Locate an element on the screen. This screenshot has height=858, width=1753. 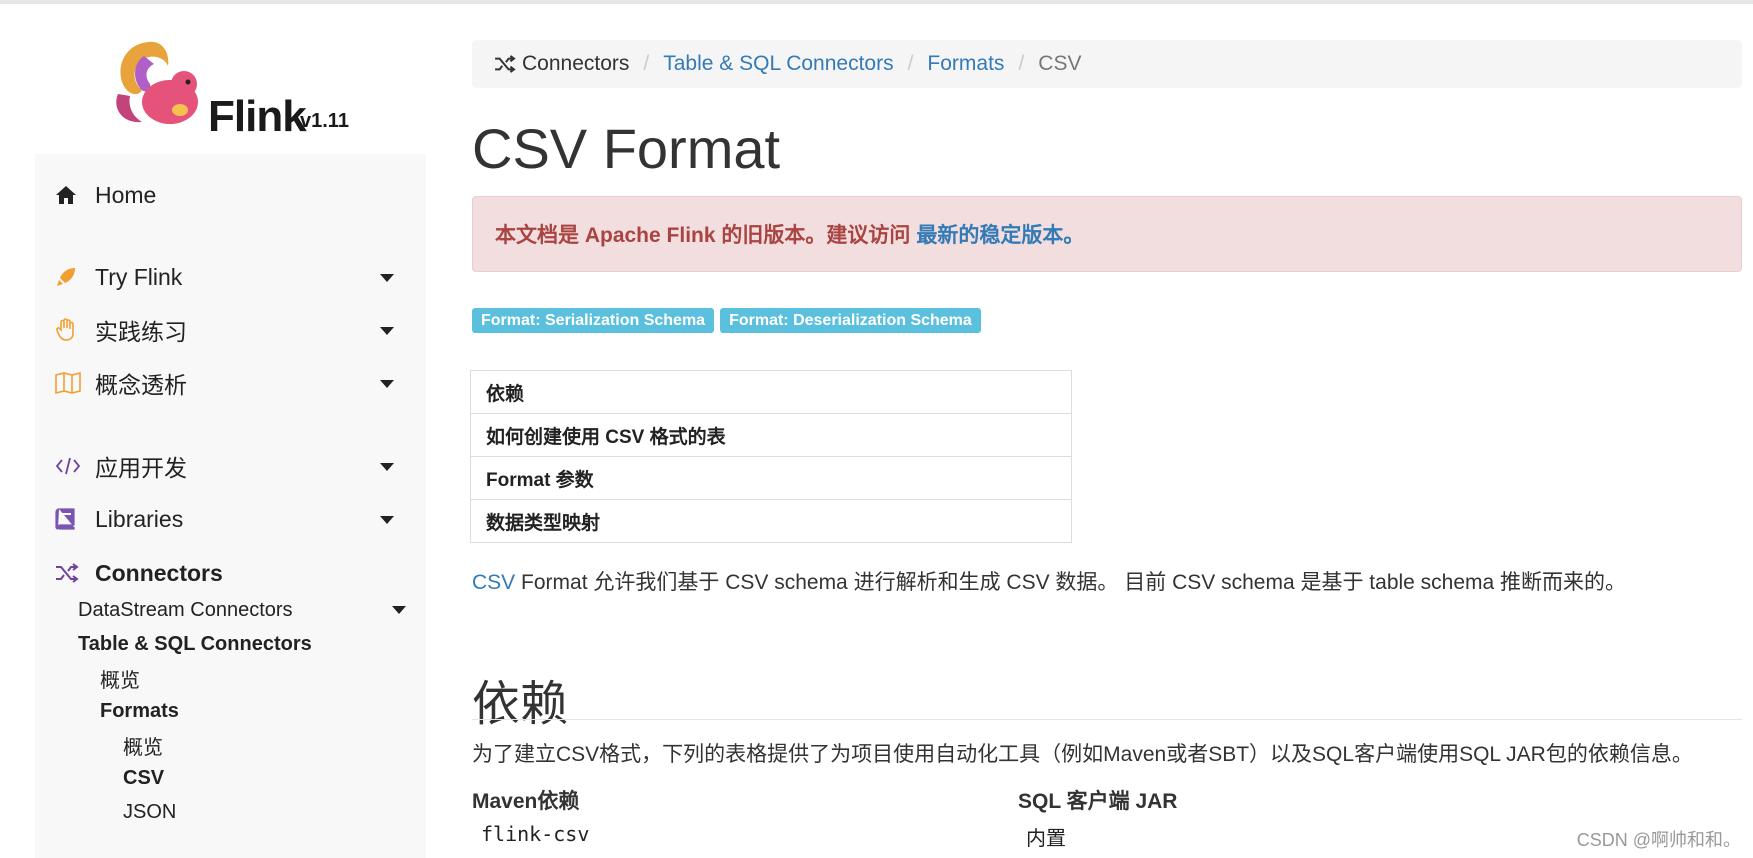
dependencies-heading: 依赖 is located at coordinates (520, 704).